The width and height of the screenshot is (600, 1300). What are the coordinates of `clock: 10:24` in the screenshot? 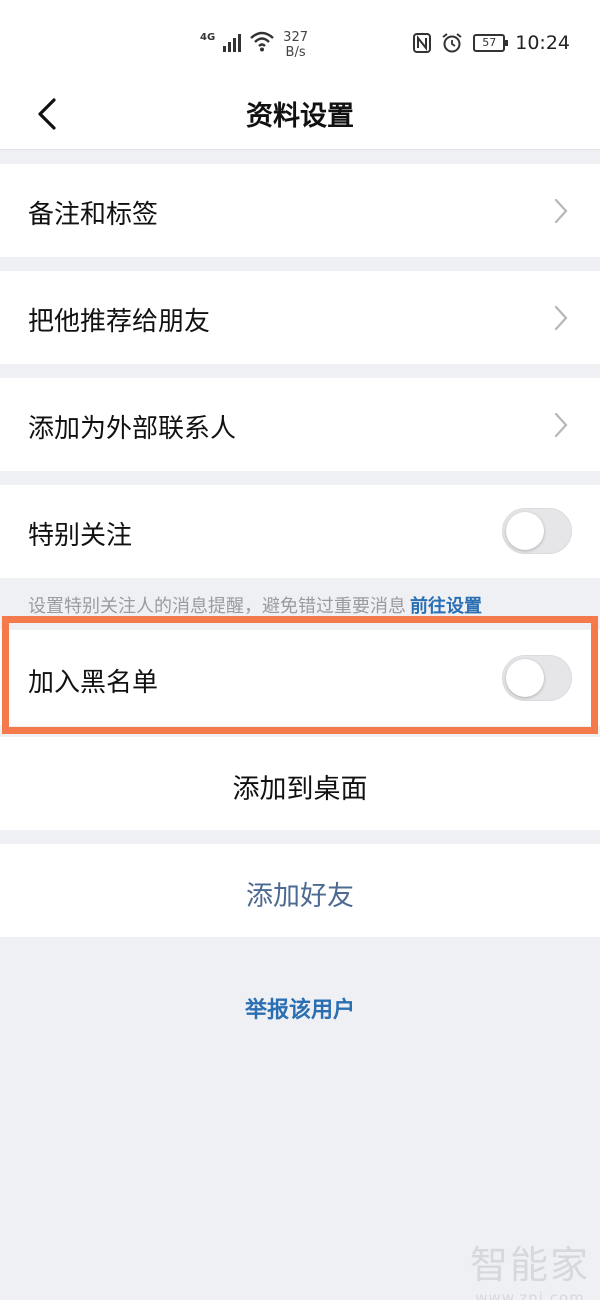 It's located at (542, 43).